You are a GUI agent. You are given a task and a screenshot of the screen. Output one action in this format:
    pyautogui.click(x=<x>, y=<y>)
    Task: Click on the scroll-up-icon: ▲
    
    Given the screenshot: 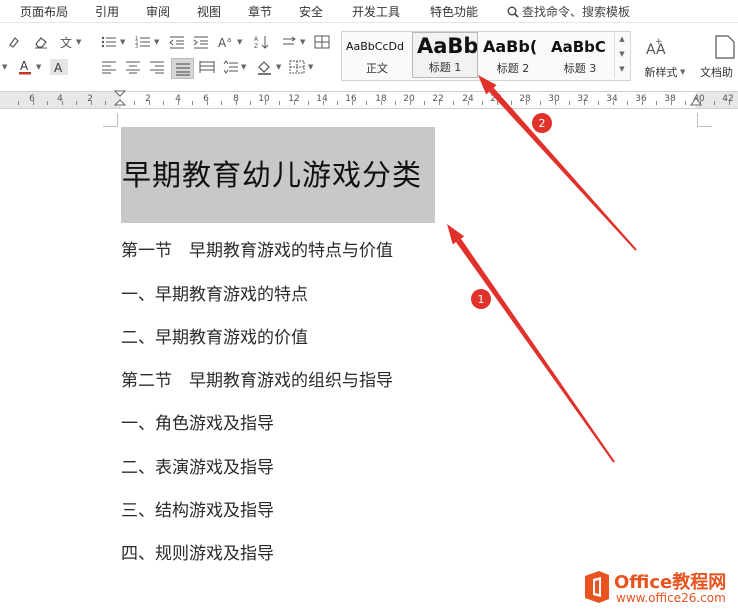 What is the action you would take?
    pyautogui.click(x=622, y=39)
    